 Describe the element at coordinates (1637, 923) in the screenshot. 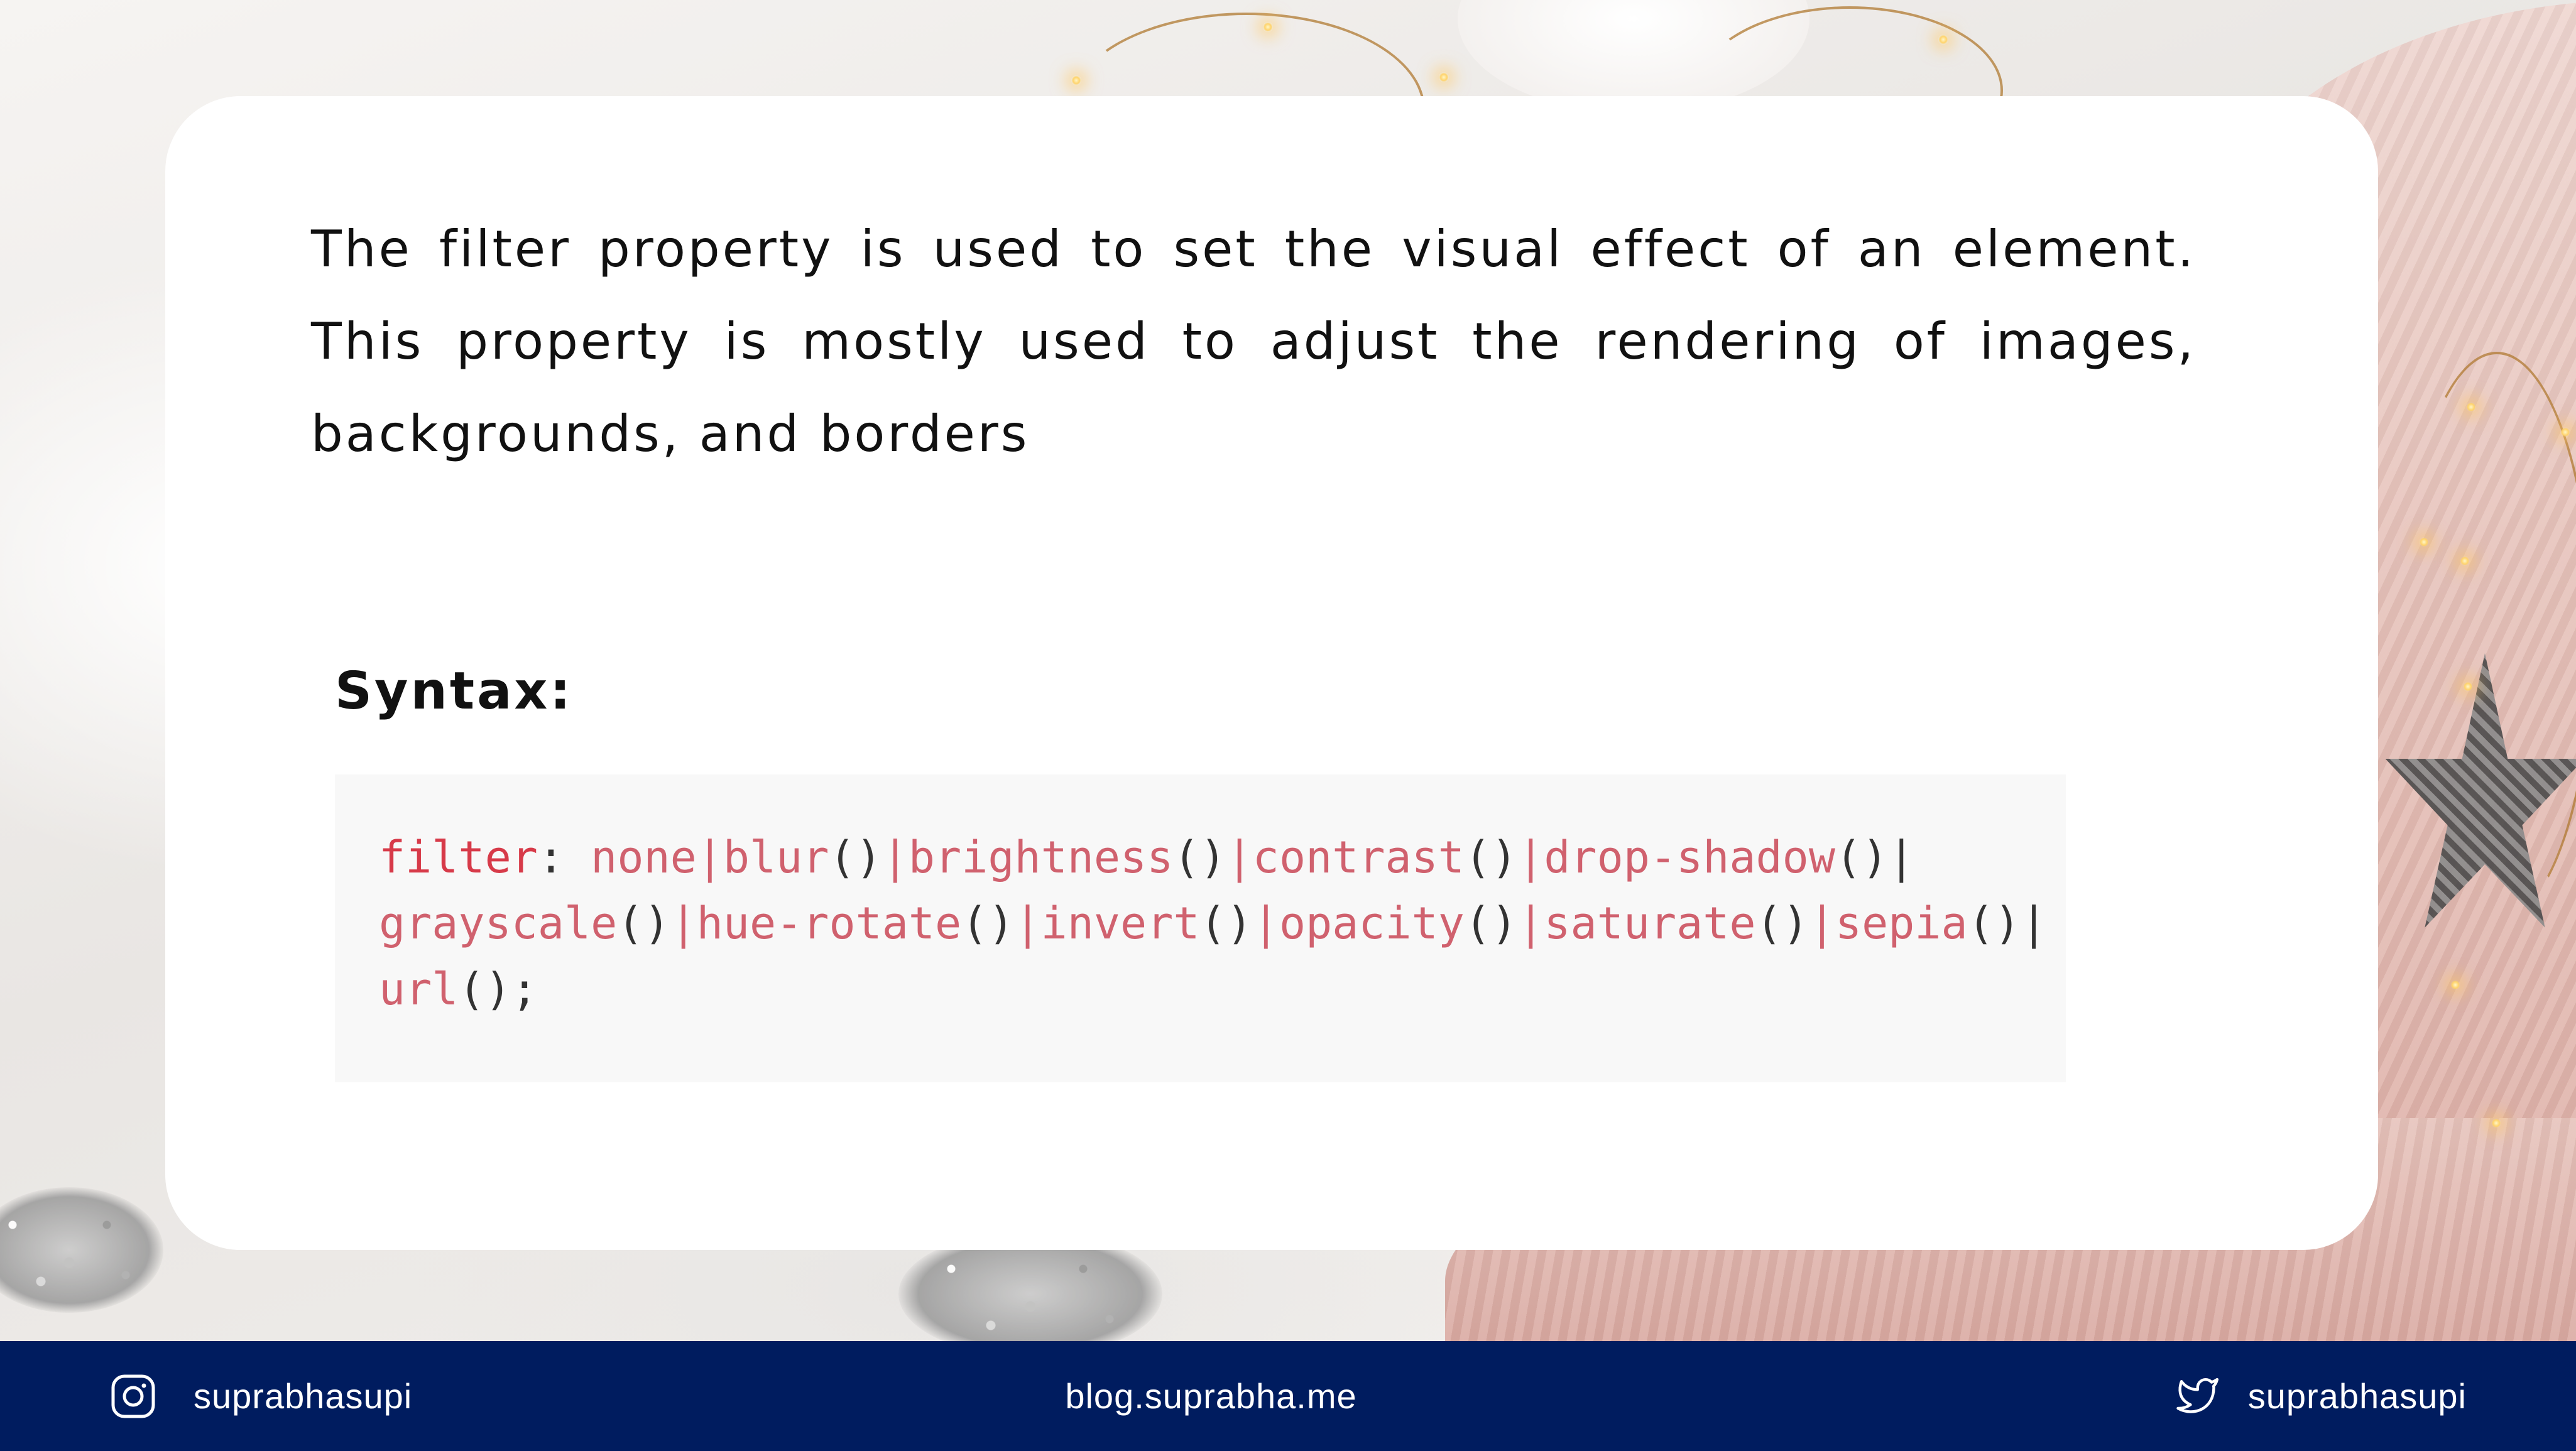

I see `code-token: |saturate` at that location.